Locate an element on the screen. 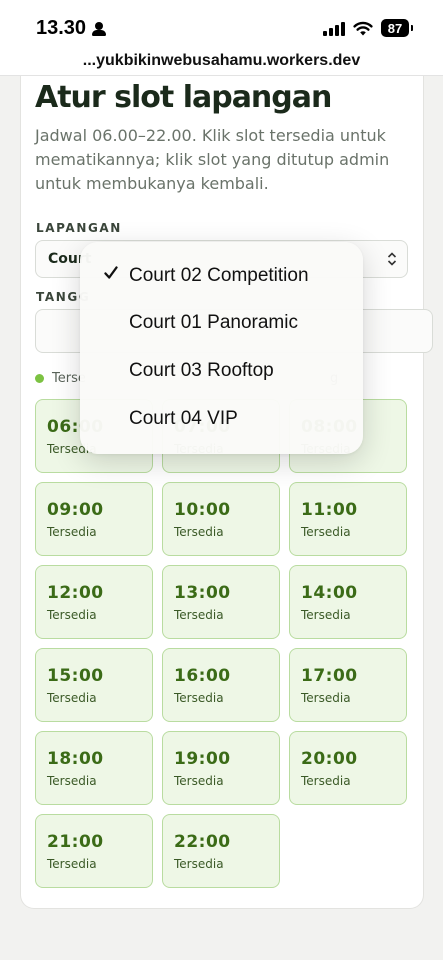 Image resolution: width=443 pixels, height=960 pixels. dropdown-option-label: Court 02 Competition is located at coordinates (219, 275).